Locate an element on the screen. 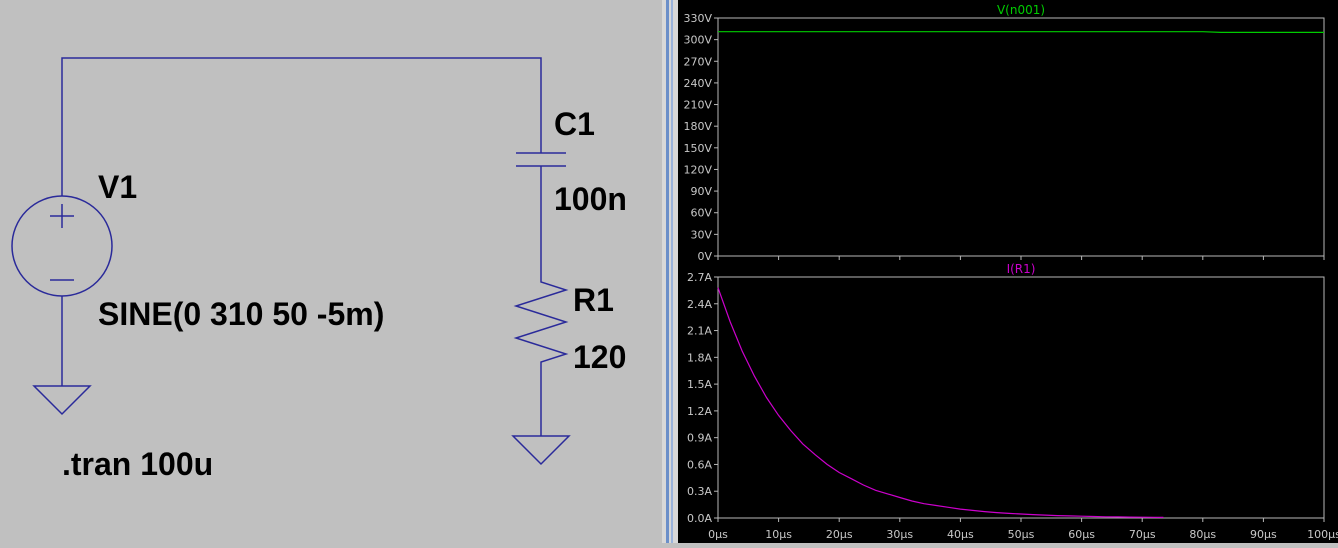  splitter-bar is located at coordinates (667, 271).